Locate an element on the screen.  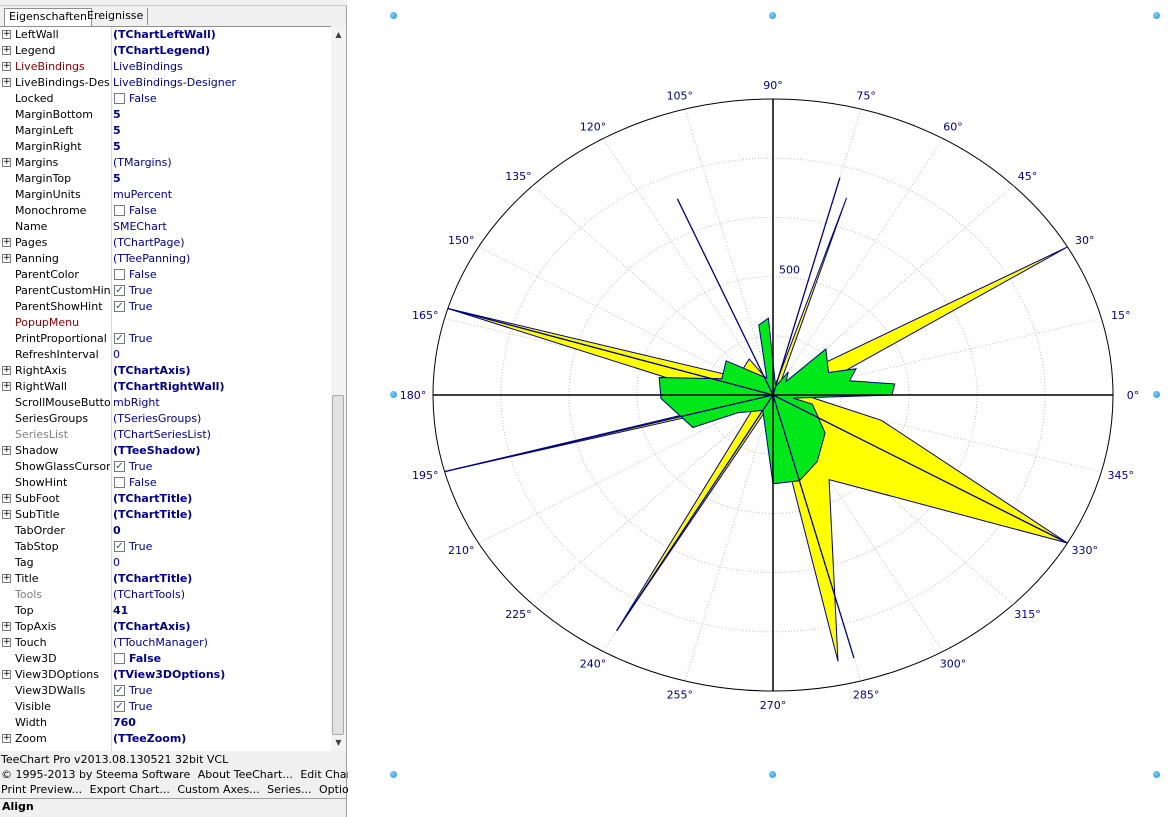
property-row-livebindings: + LiveBindings LiveBindings is located at coordinates (165, 67).